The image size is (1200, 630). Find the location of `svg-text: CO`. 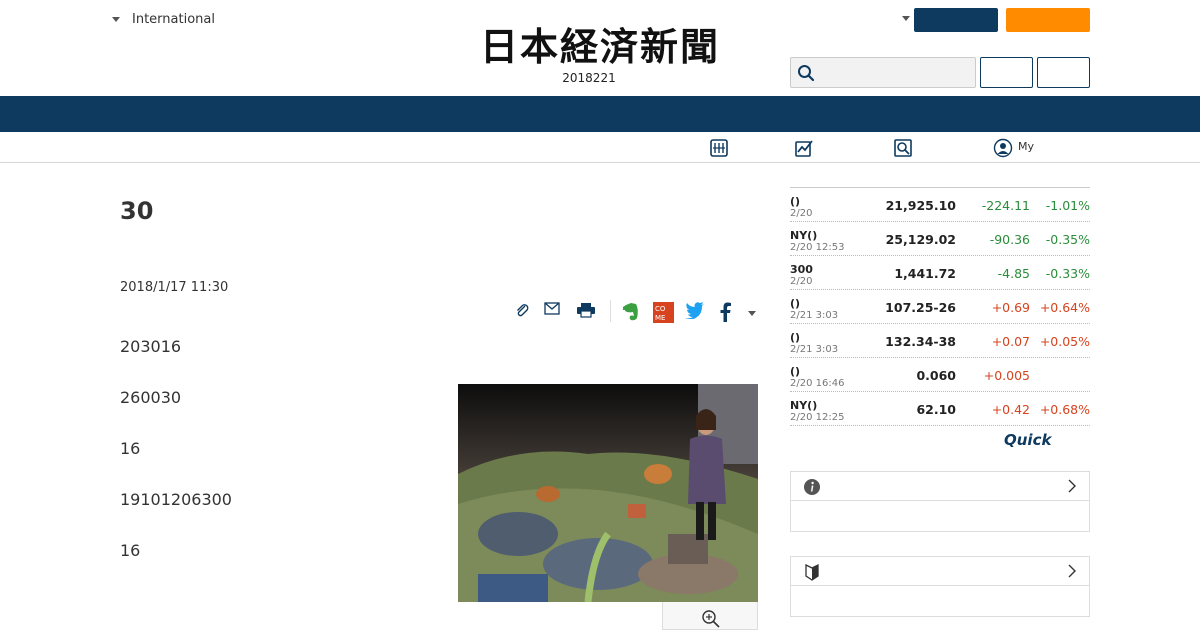

svg-text: CO is located at coordinates (660, 309).